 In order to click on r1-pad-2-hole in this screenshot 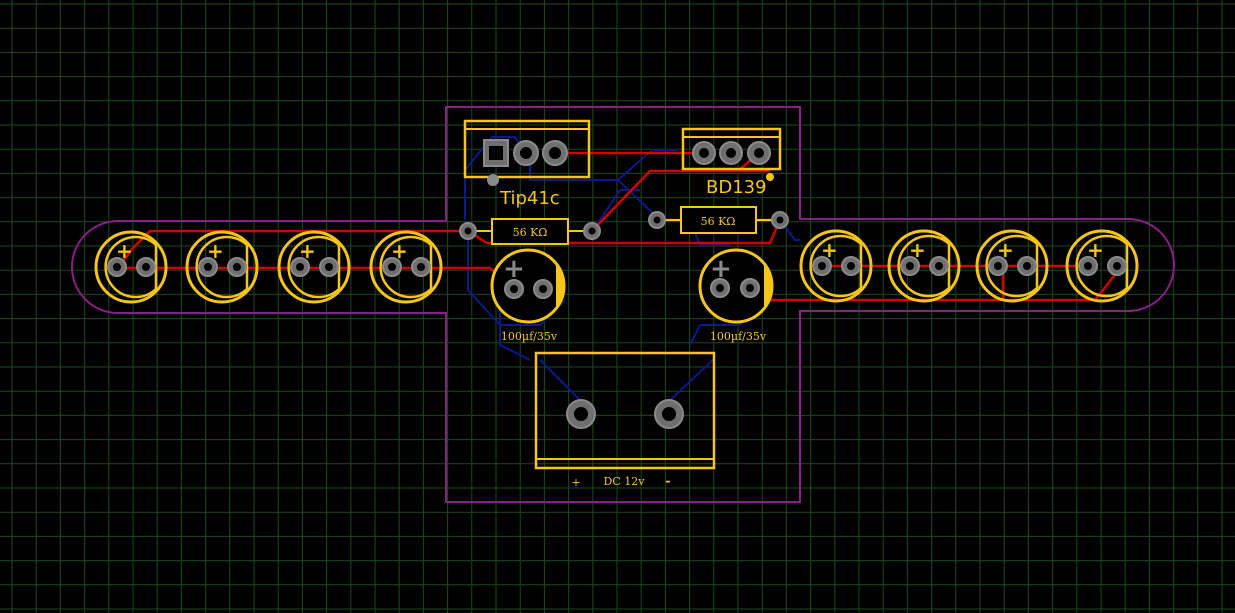, I will do `click(592, 231)`.